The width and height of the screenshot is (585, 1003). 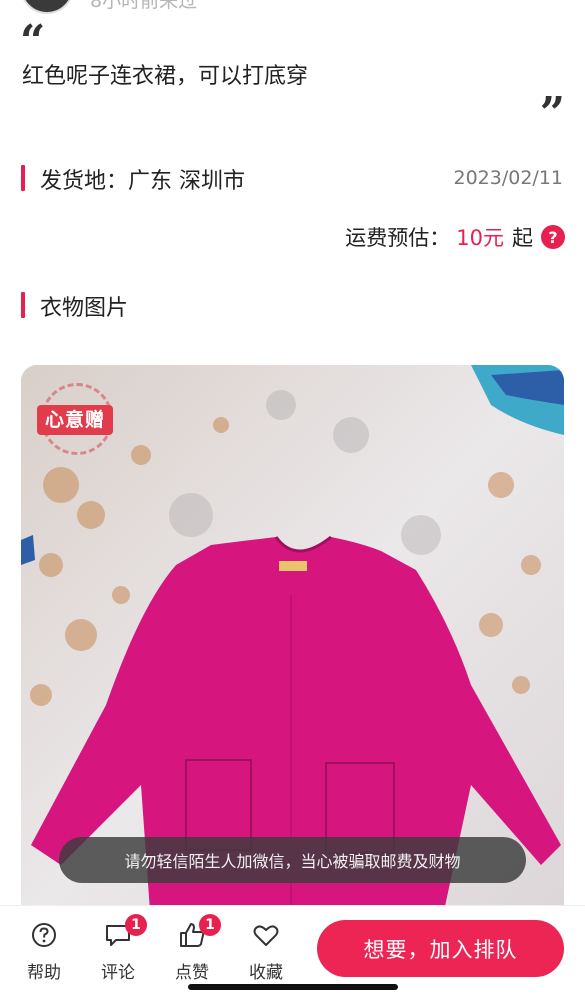 I want to click on nav-favorite: 收藏, so click(x=266, y=951).